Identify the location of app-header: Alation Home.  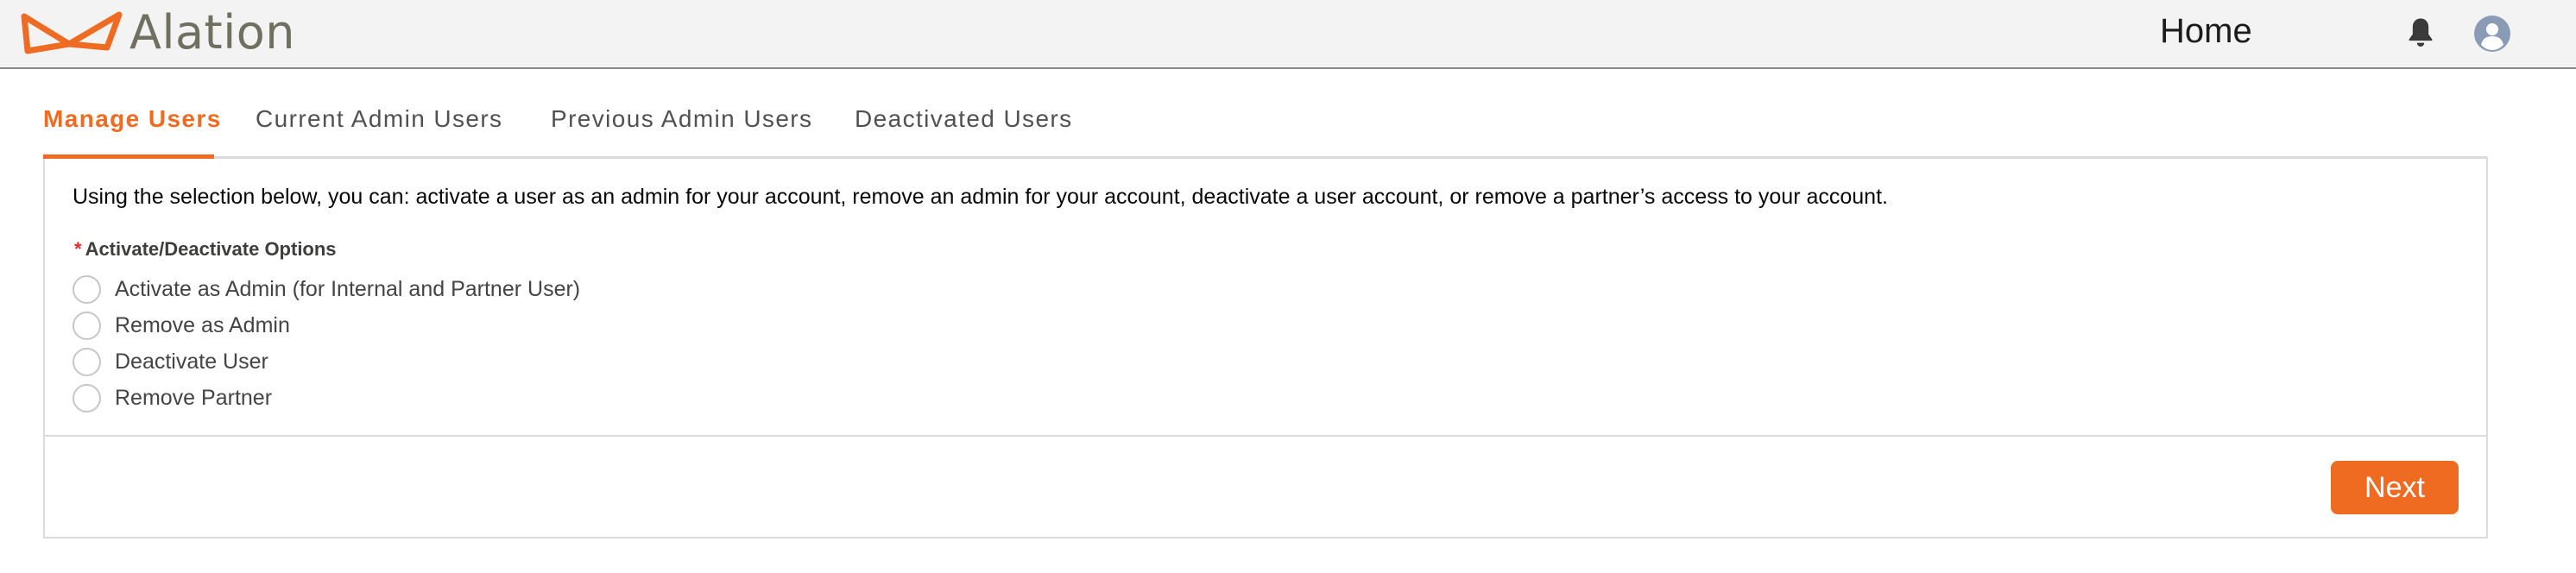
(1288, 34).